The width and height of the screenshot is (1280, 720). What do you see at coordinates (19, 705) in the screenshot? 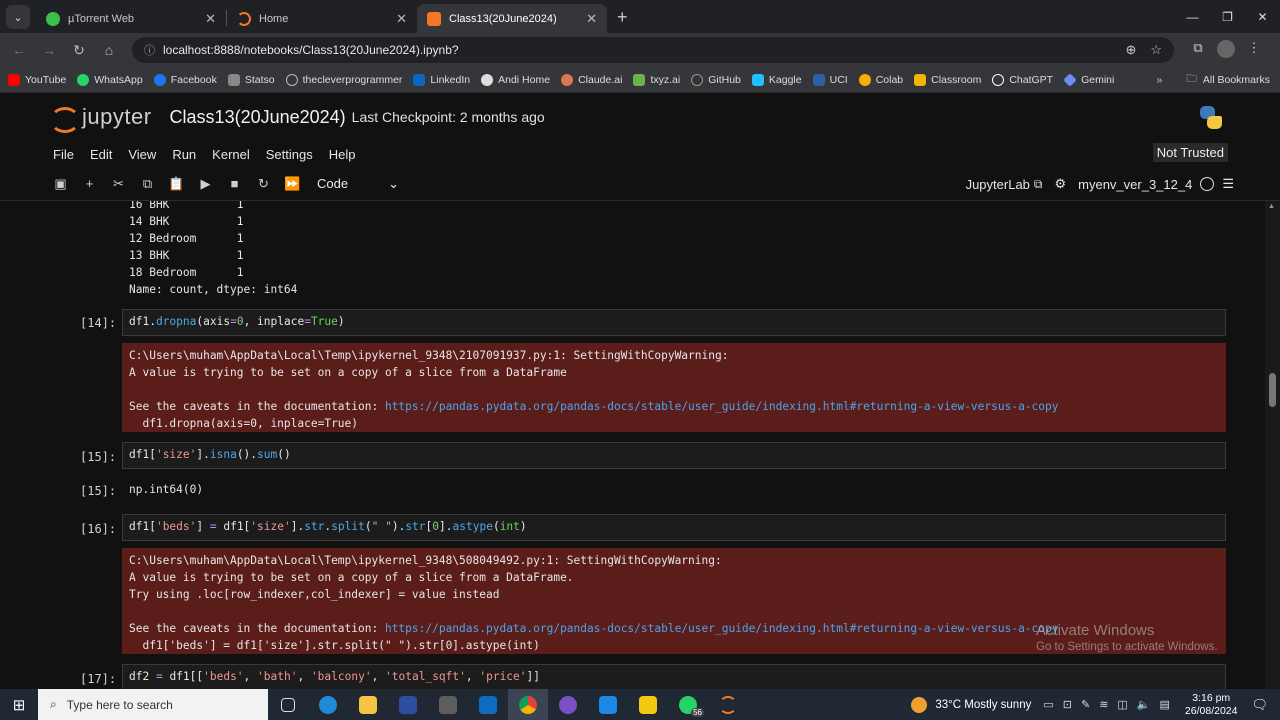
I see `windows-start-icon: ⊞` at bounding box center [19, 705].